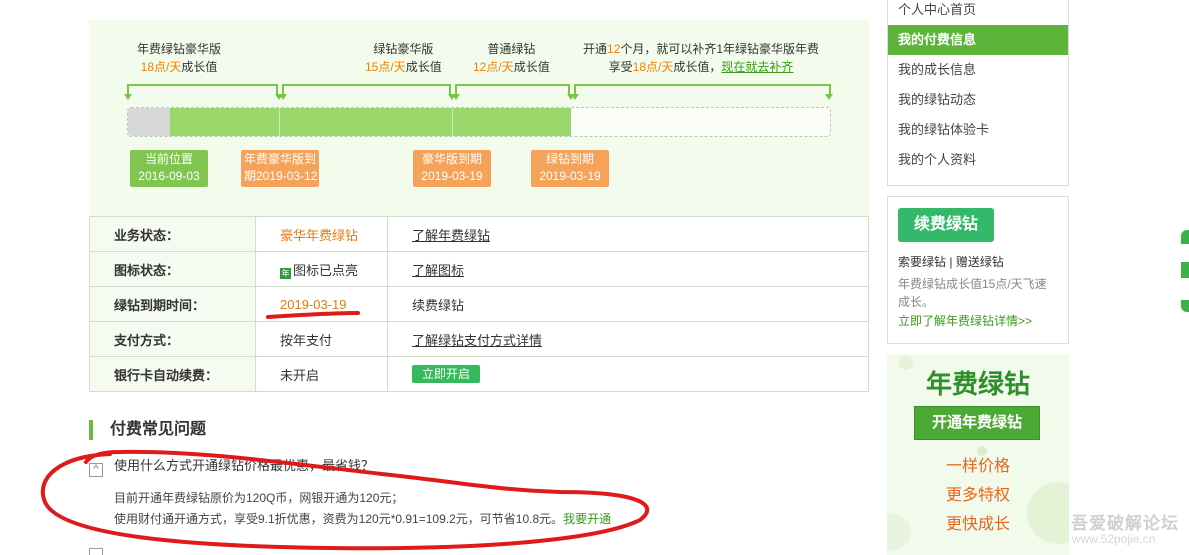  What do you see at coordinates (345, 500) in the screenshot?
I see `circle-annotation` at bounding box center [345, 500].